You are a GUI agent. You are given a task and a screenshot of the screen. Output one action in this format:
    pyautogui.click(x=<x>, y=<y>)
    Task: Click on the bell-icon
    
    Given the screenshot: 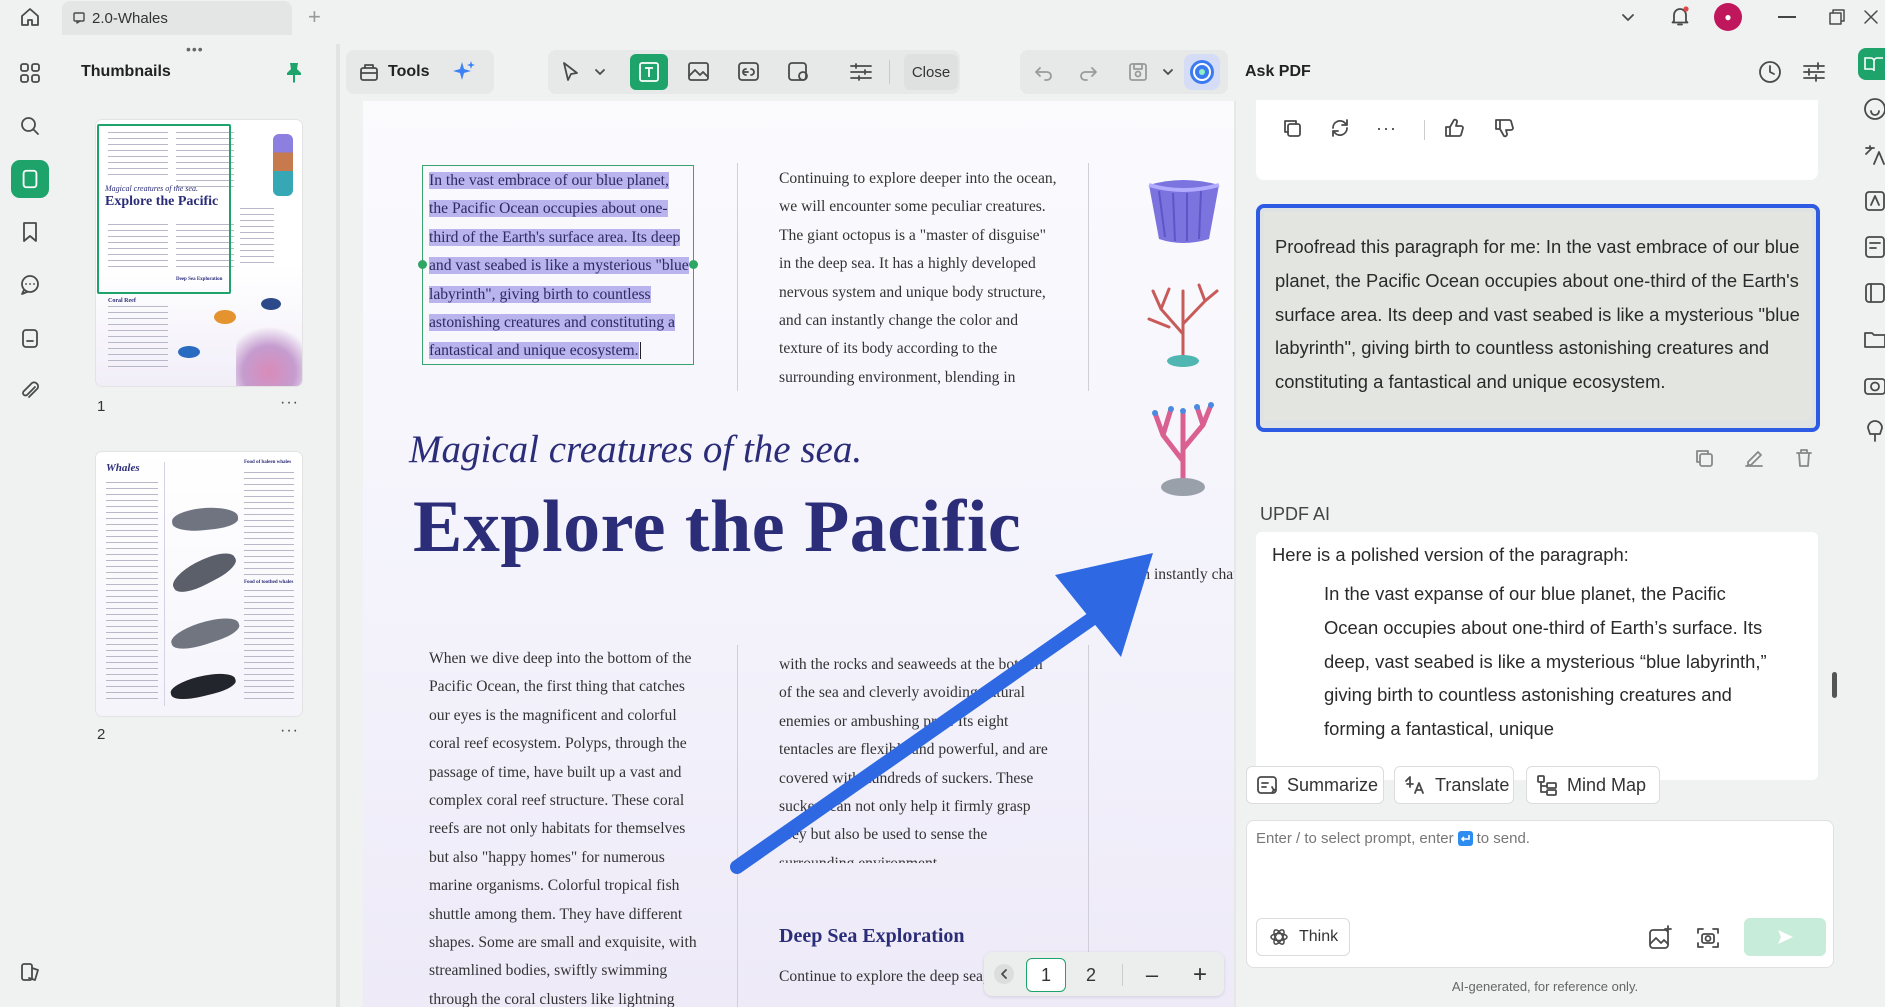 What is the action you would take?
    pyautogui.click(x=1680, y=16)
    